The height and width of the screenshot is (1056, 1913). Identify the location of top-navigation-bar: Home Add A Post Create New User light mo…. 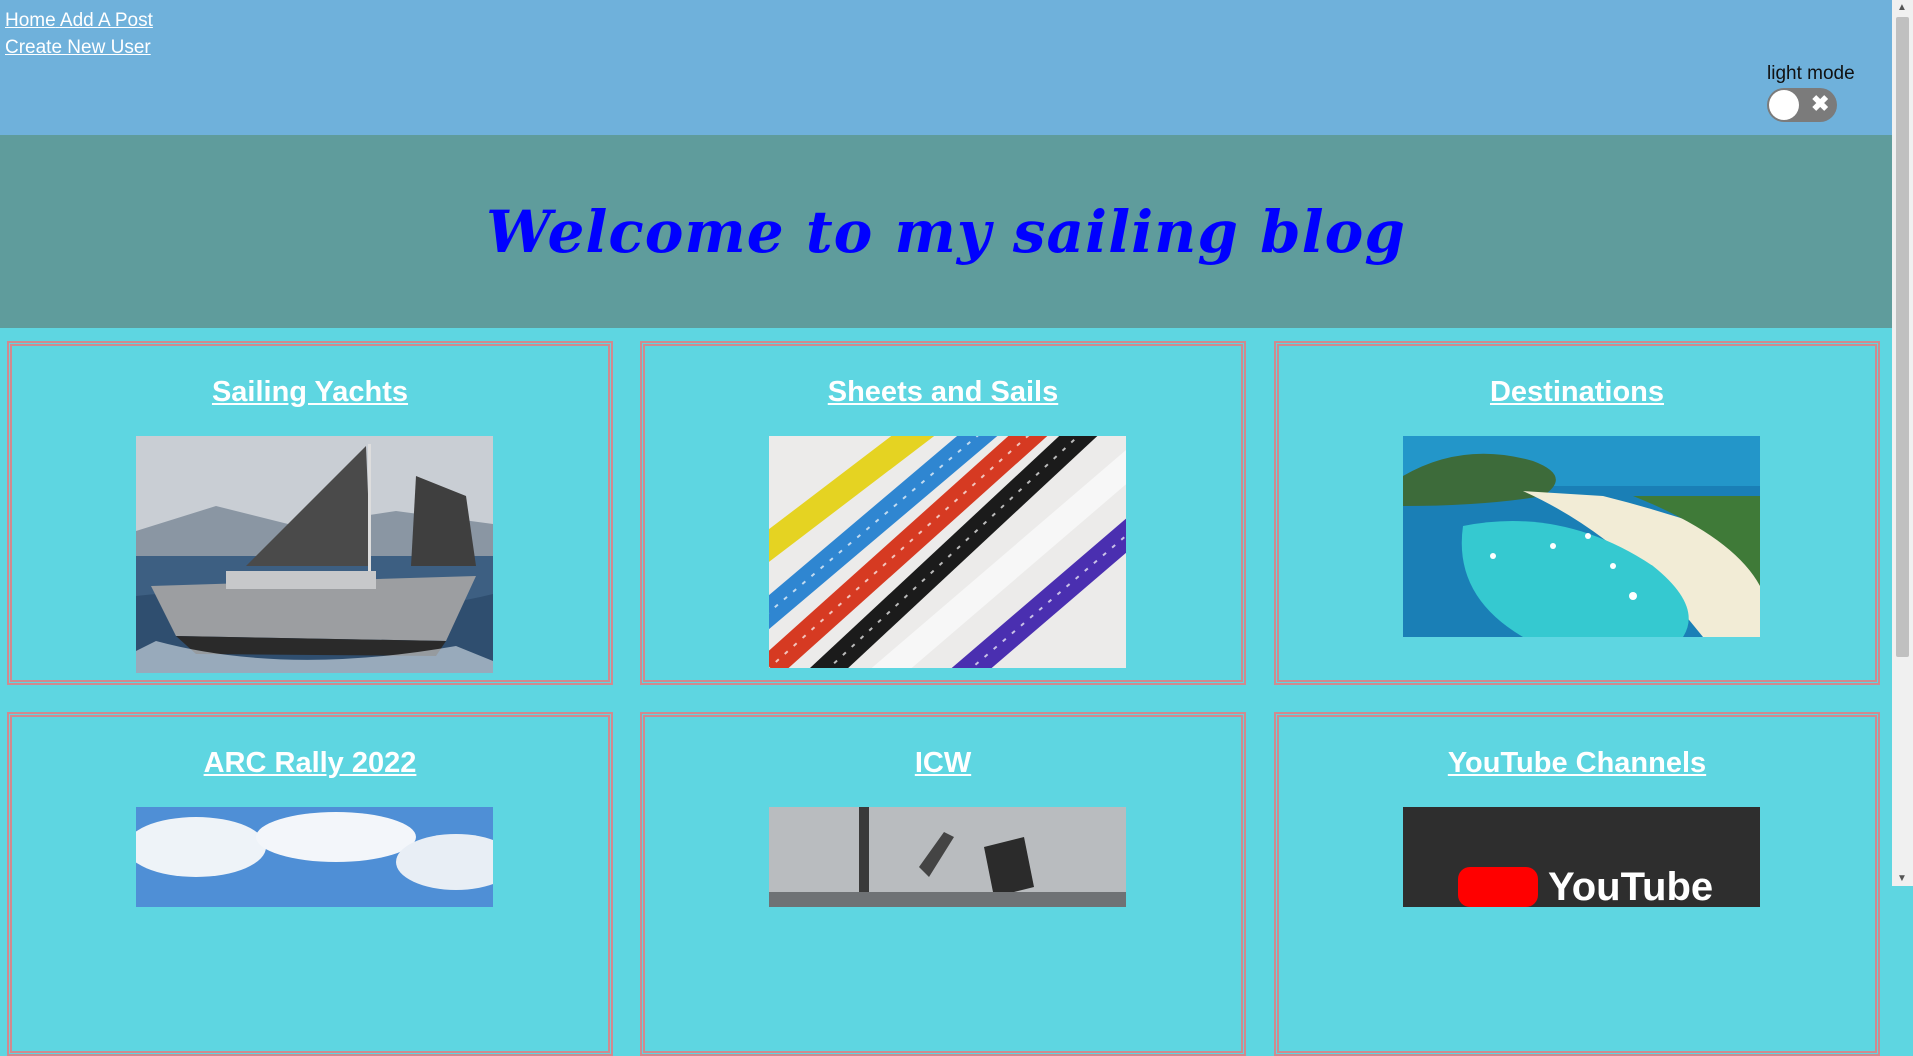
(946, 67).